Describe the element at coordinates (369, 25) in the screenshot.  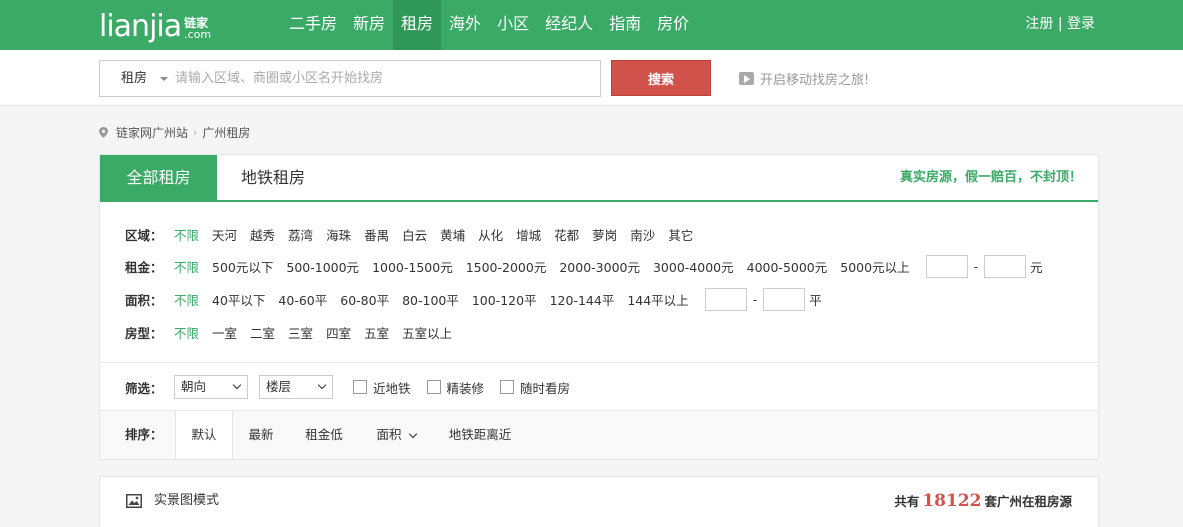
I see `nav-item-new-house: 新房` at that location.